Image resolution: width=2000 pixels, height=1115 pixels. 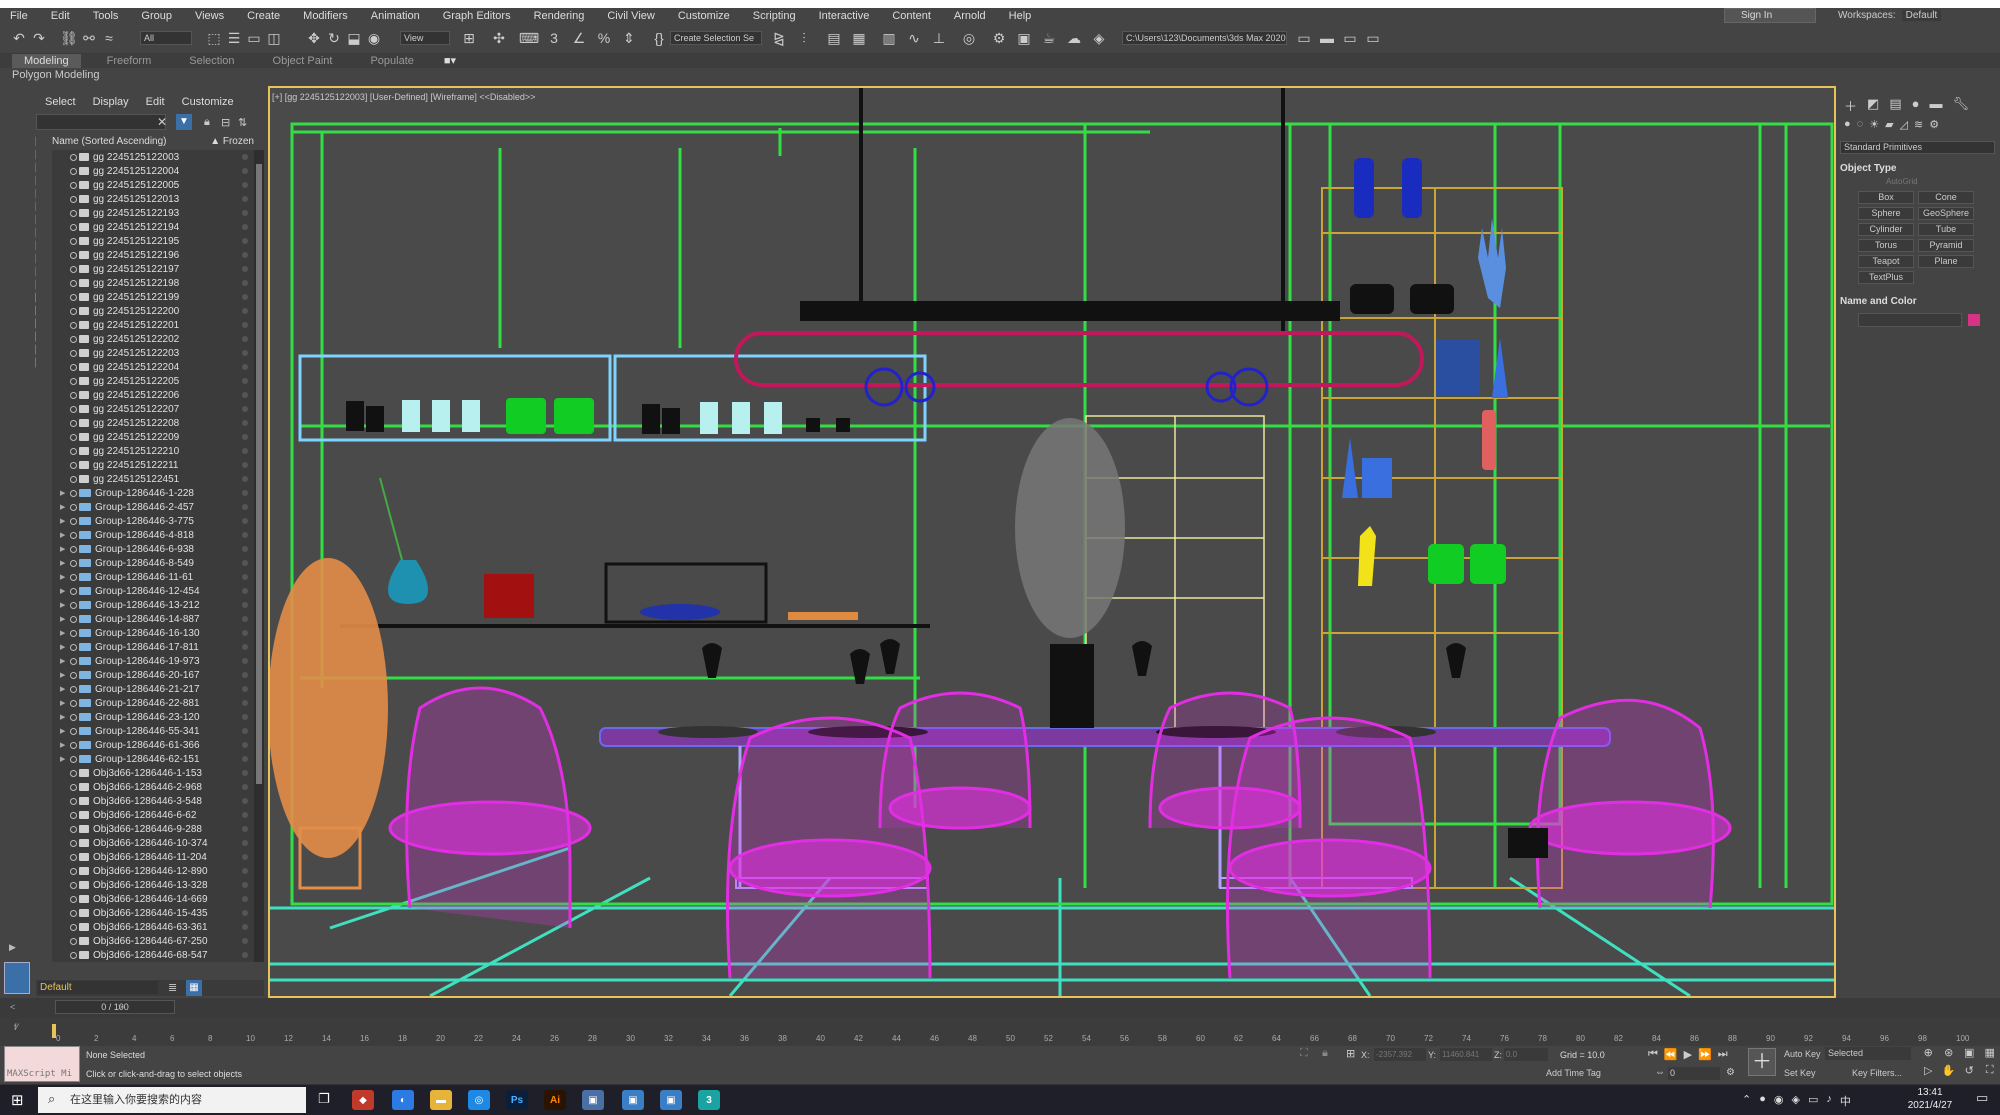 I want to click on menu-views: Views, so click(x=209, y=16).